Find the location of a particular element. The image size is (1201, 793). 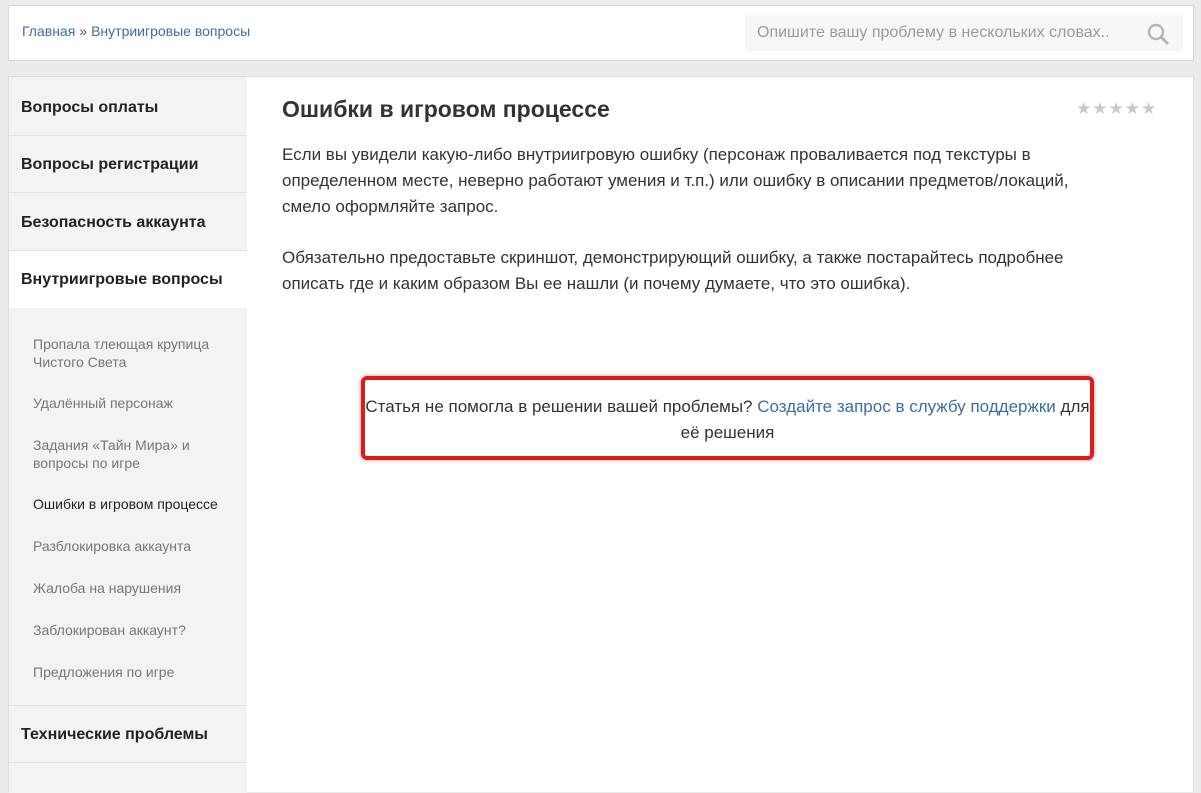

article-title: Ошибки в игровом процессе is located at coordinates (446, 109).